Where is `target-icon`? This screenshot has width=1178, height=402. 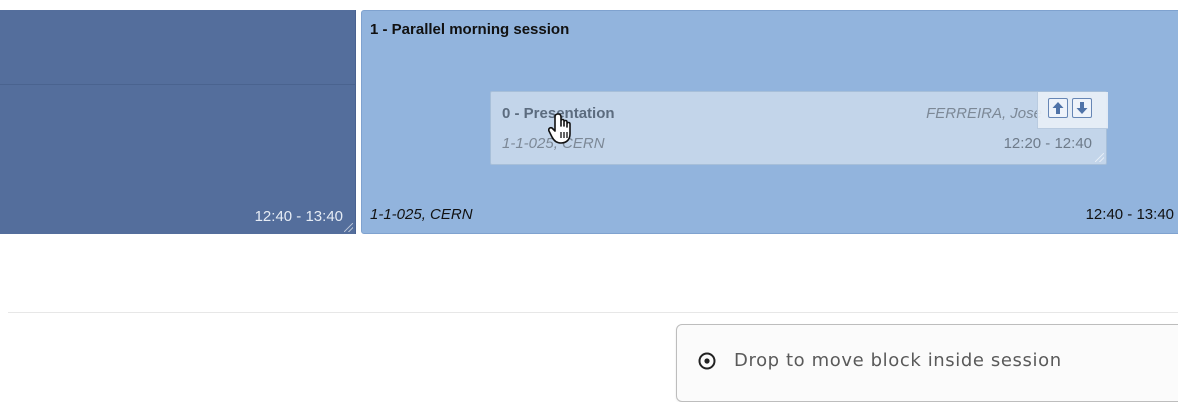 target-icon is located at coordinates (707, 361).